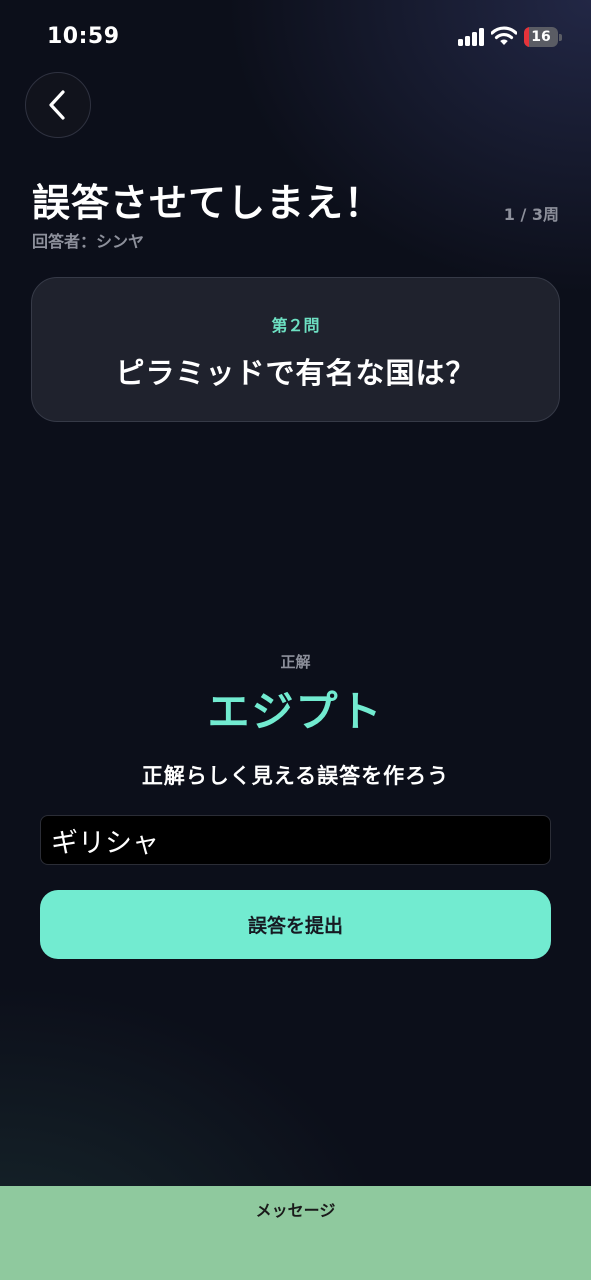  Describe the element at coordinates (295, 1233) in the screenshot. I see `message-bar: メッセージ` at that location.